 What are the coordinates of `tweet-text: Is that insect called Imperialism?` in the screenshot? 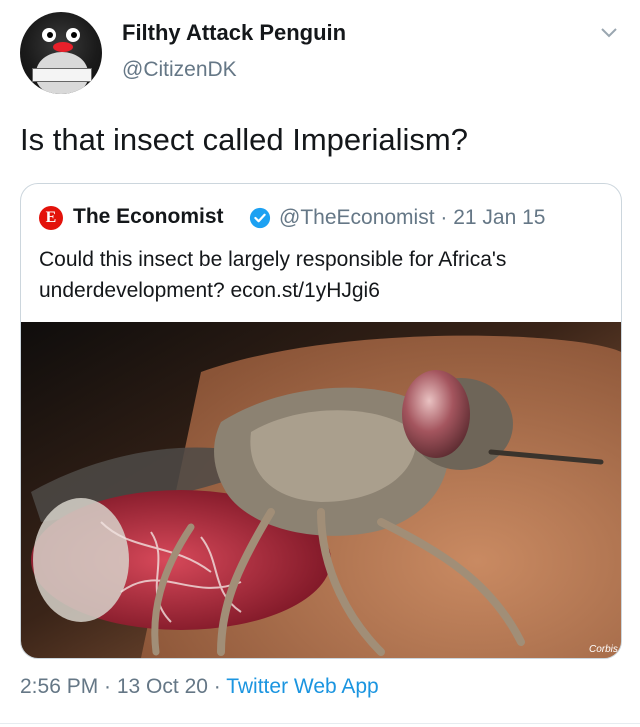 It's located at (244, 139).